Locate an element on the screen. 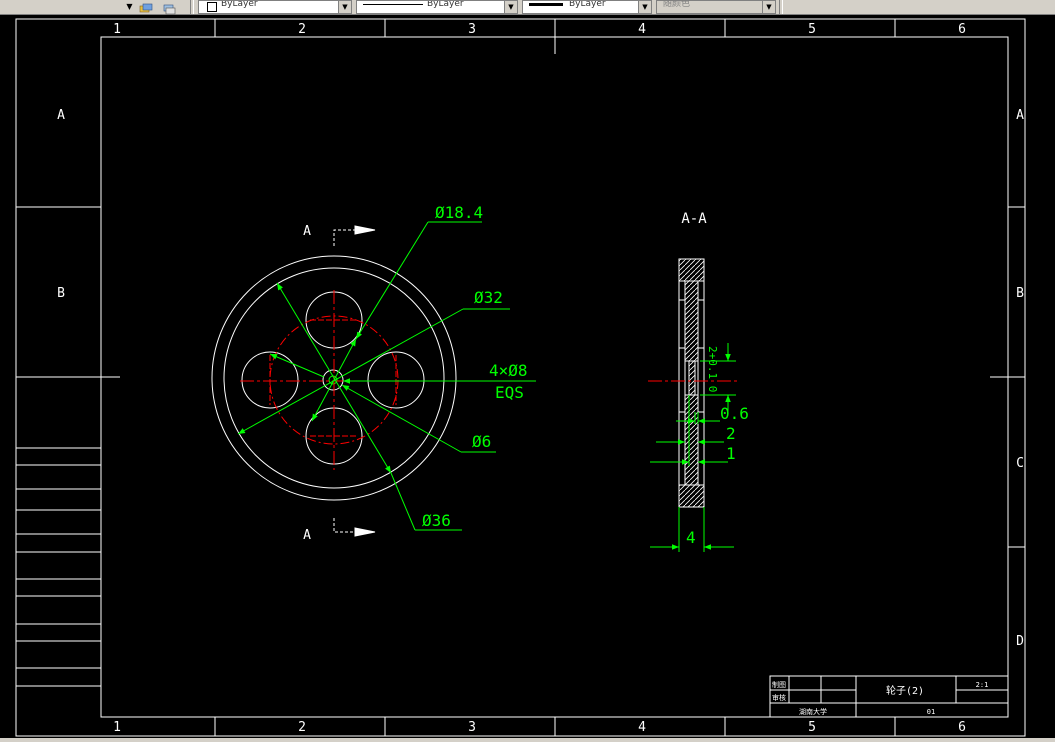 Image resolution: width=1055 pixels, height=742 pixels. row-label: D is located at coordinates (1020, 641).